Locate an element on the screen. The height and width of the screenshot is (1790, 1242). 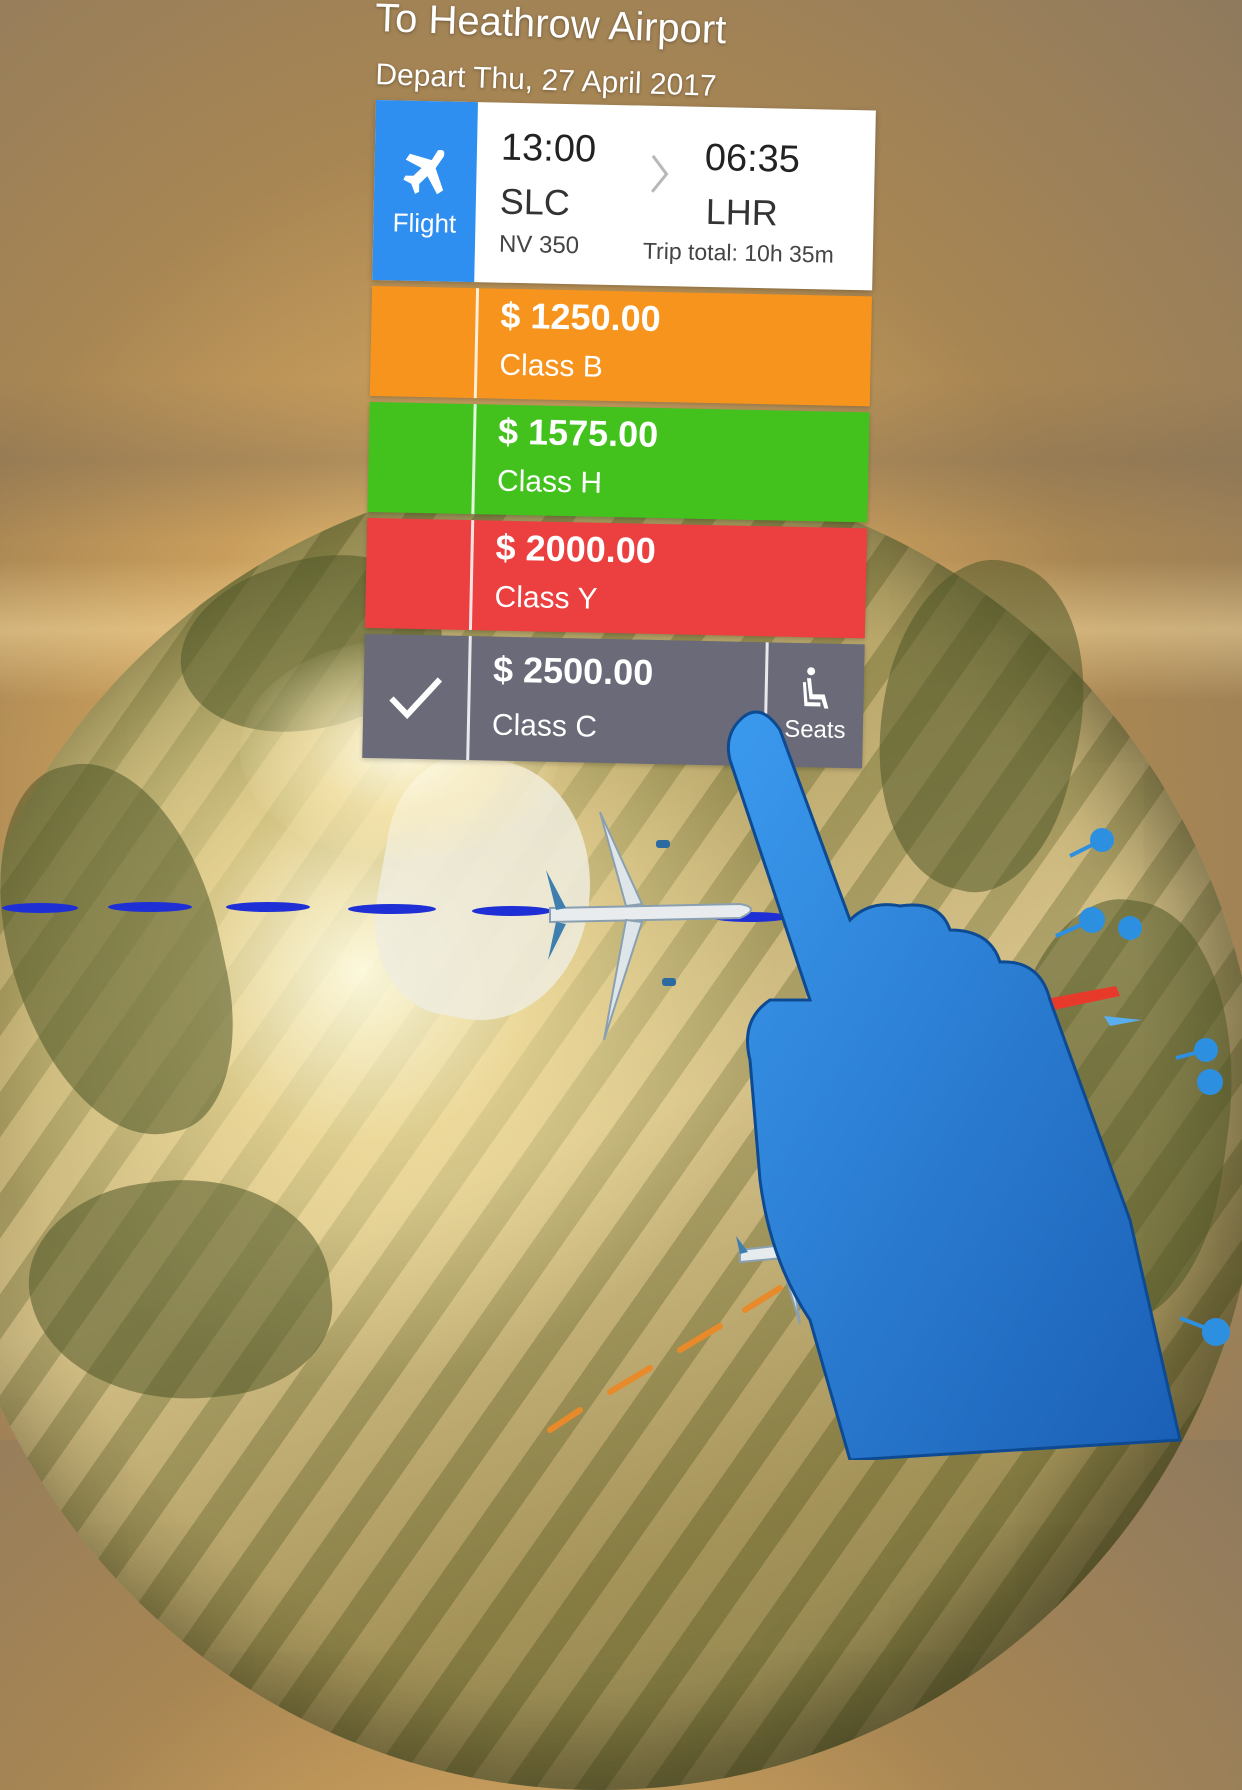
flight-tab: Flight is located at coordinates (425, 191).